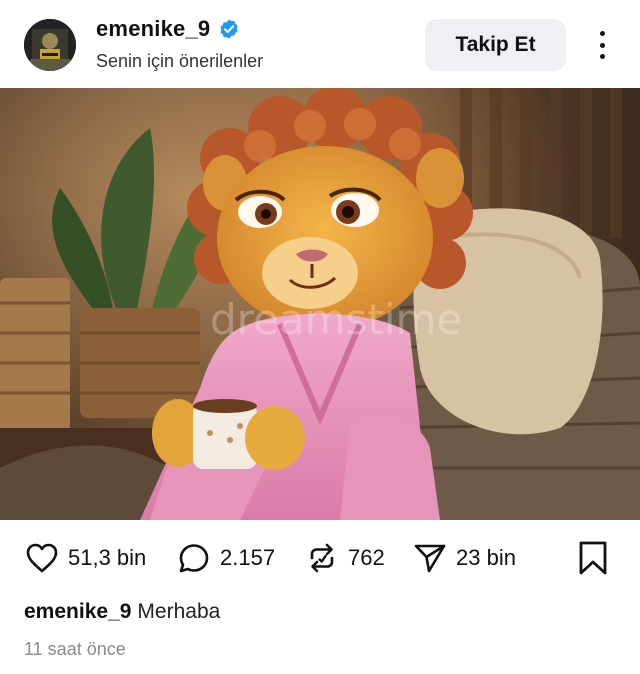 This screenshot has height=674, width=640. I want to click on comment-count: 2.157, so click(248, 557).